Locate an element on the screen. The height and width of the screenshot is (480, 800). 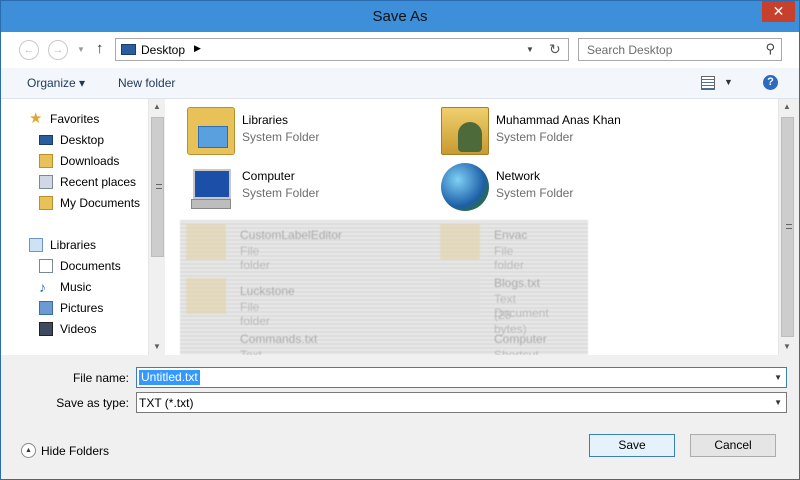
nav-item-videos: Videos is located at coordinates (74, 329).